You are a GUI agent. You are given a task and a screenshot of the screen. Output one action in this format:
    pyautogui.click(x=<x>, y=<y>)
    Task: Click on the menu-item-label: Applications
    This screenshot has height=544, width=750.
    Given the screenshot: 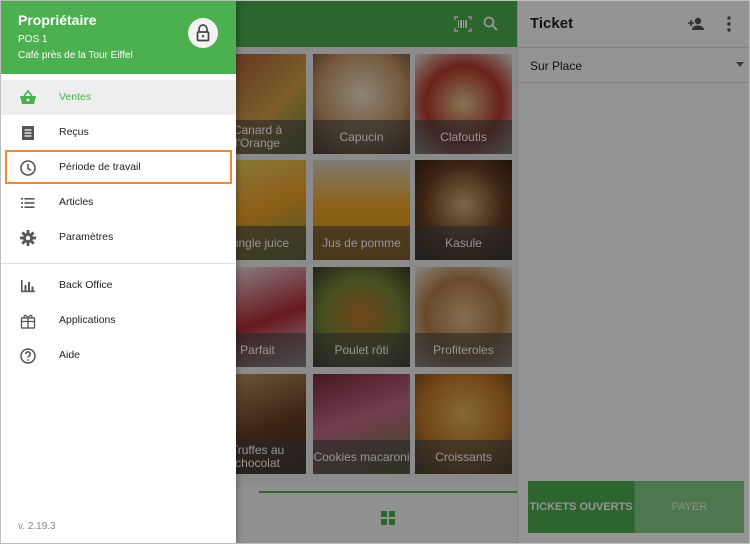 What is the action you would take?
    pyautogui.click(x=87, y=320)
    